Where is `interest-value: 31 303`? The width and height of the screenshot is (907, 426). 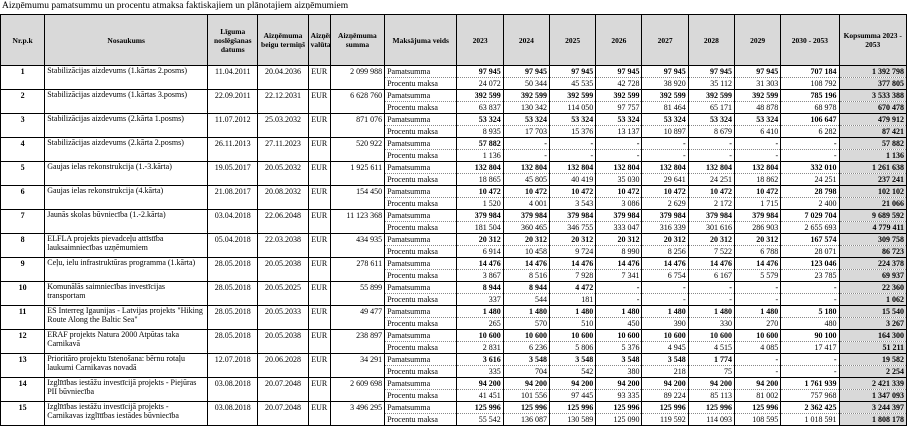 interest-value: 31 303 is located at coordinates (757, 83).